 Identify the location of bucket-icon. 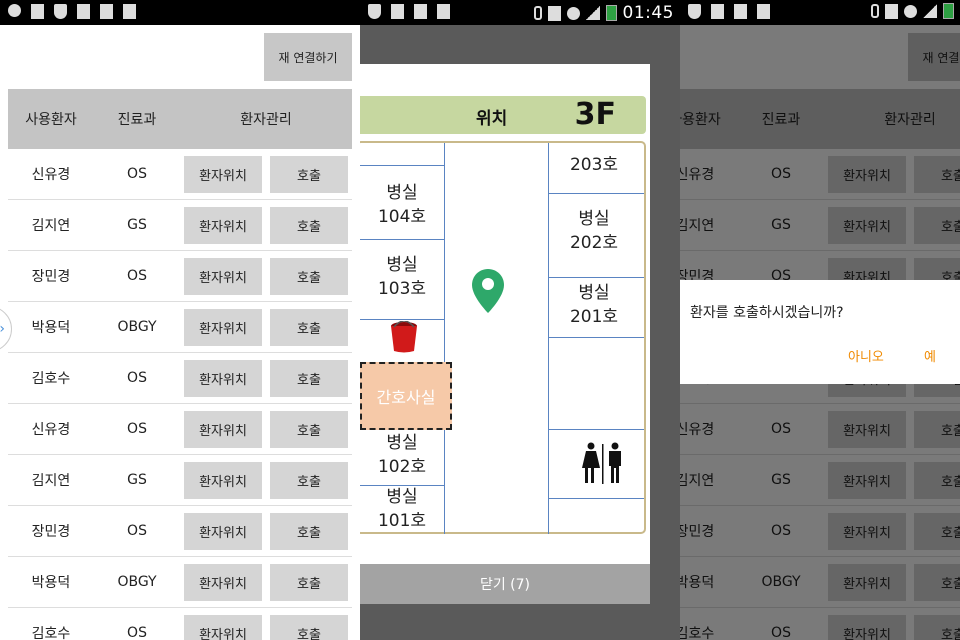
(404, 337).